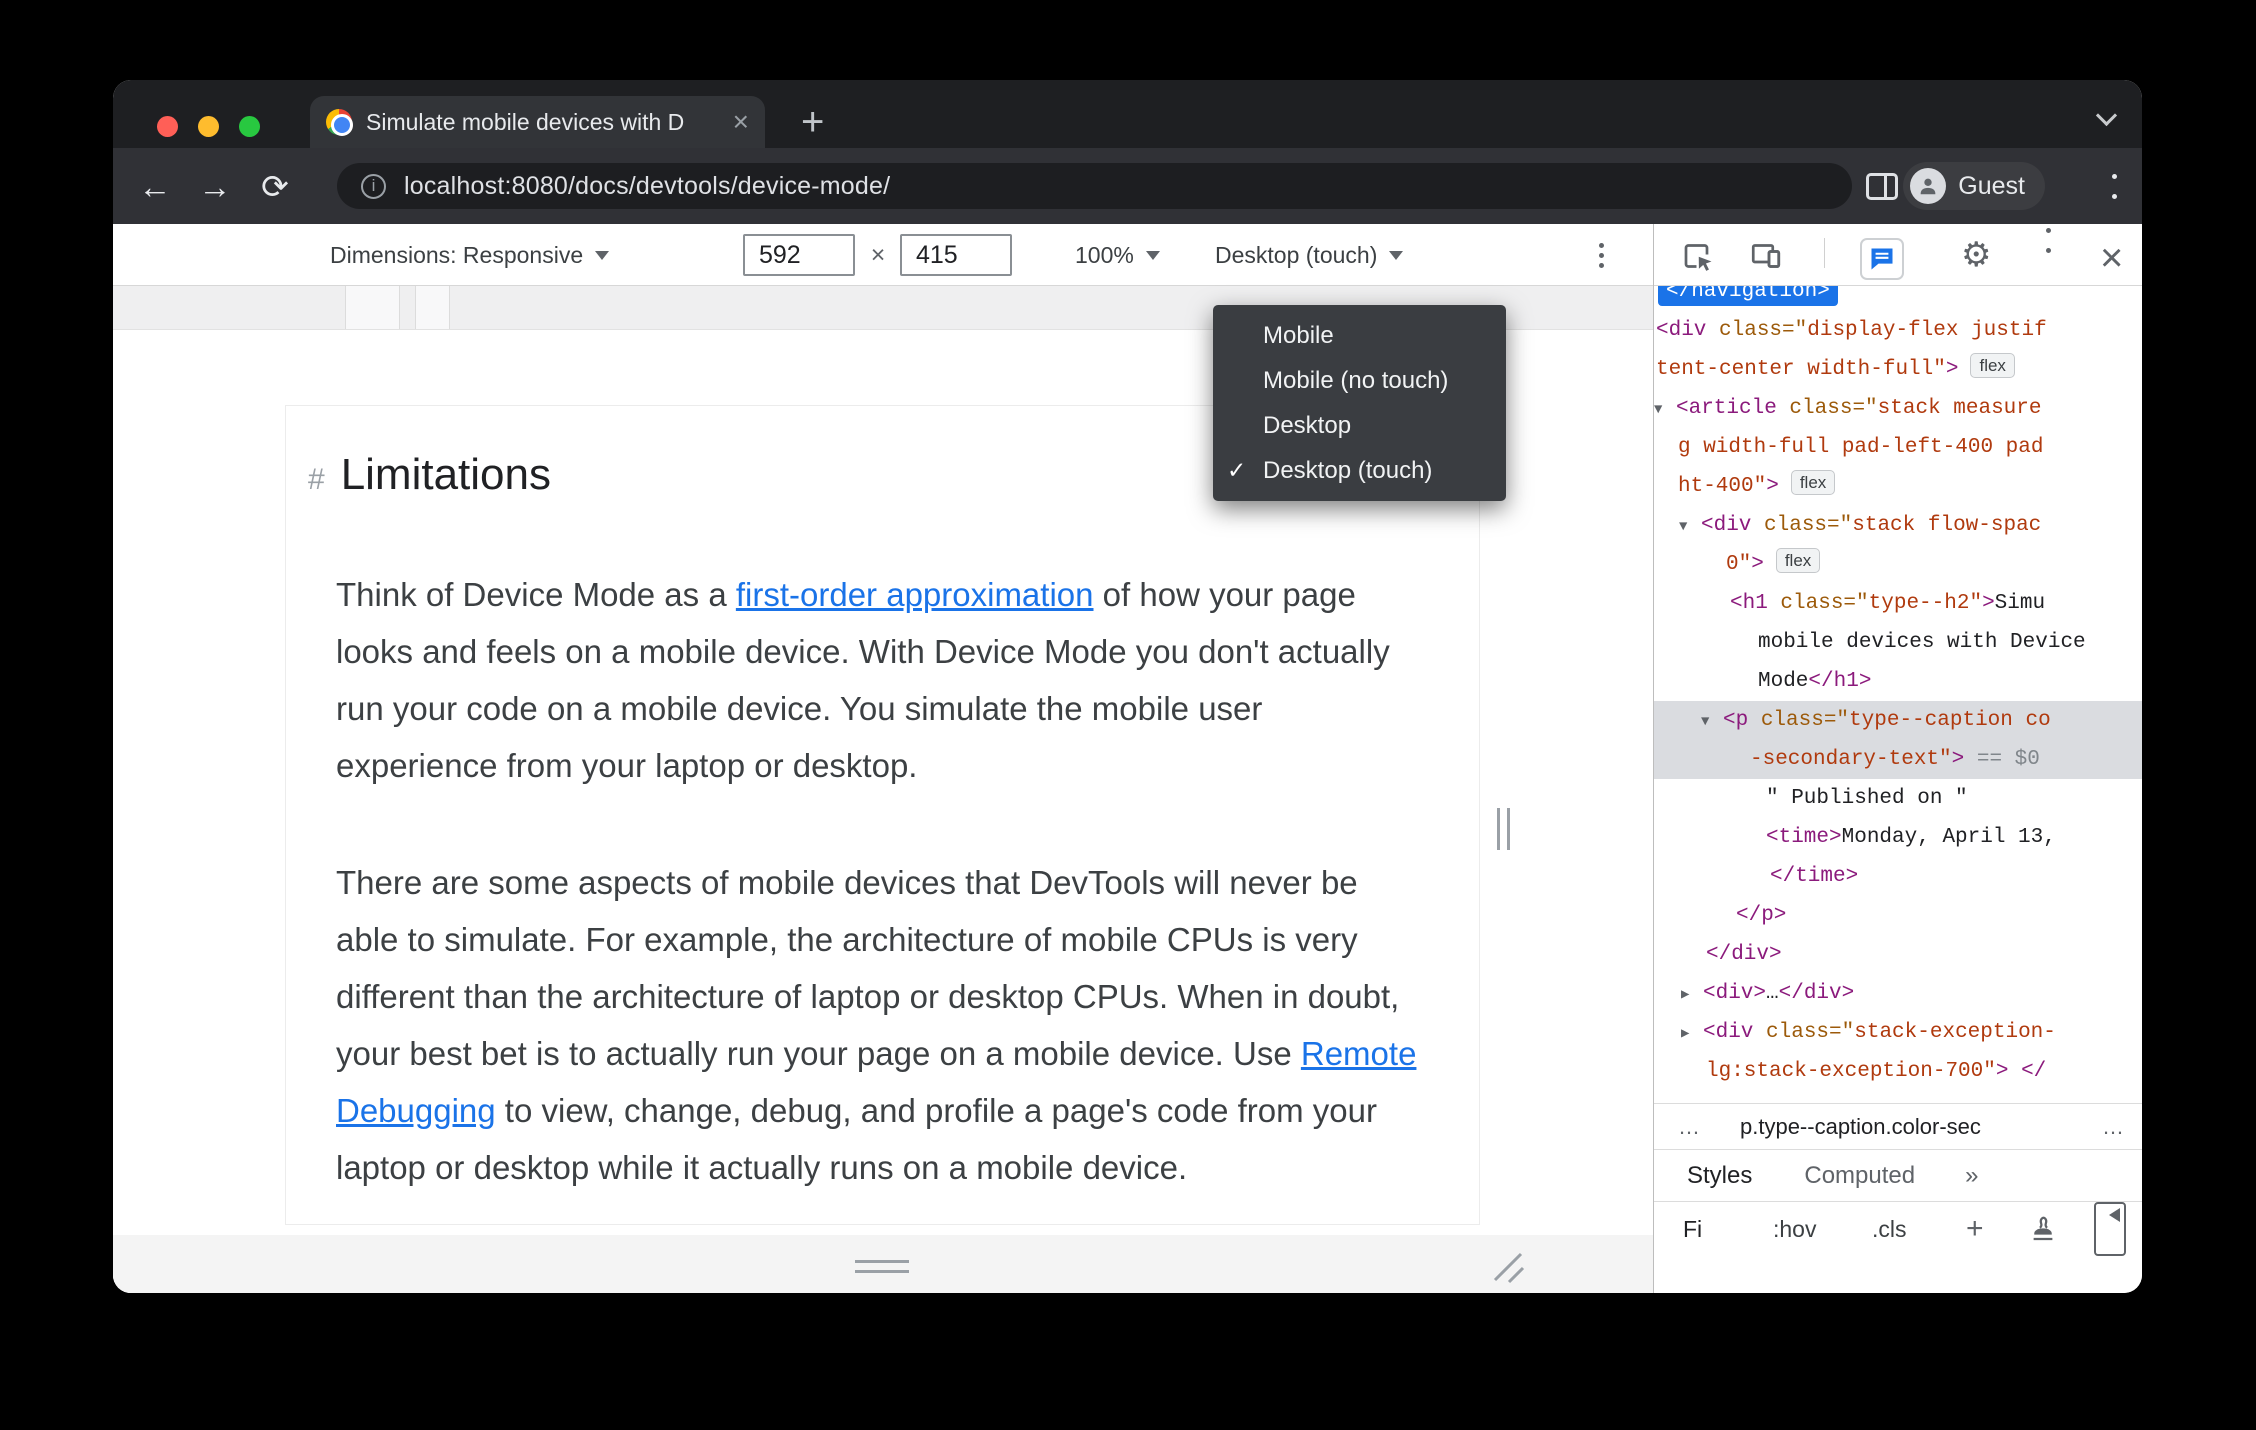 The image size is (2256, 1430). Describe the element at coordinates (1955, 1032) in the screenshot. I see `code-token: stack-exception-` at that location.